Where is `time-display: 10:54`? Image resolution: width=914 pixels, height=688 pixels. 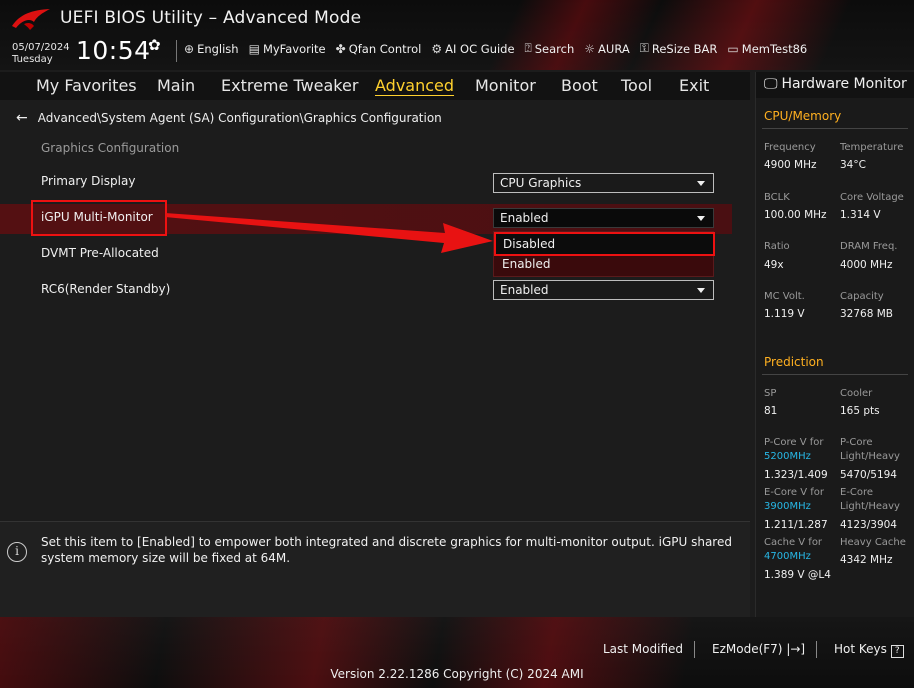
time-display: 10:54 is located at coordinates (113, 50).